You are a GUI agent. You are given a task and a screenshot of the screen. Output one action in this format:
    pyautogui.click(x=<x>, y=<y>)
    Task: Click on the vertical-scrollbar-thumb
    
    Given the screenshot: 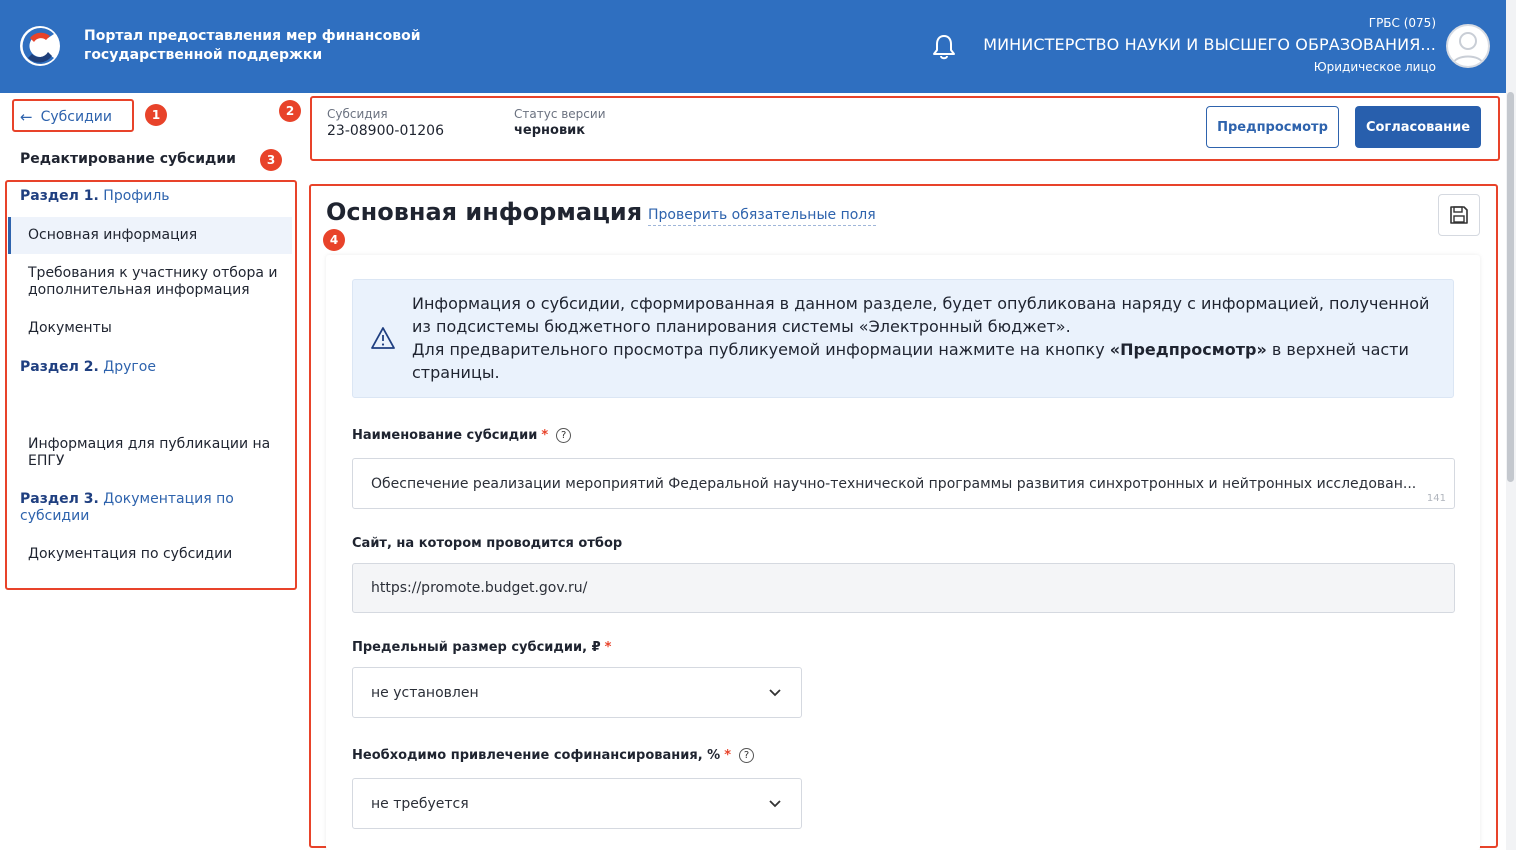 What is the action you would take?
    pyautogui.click(x=1510, y=287)
    